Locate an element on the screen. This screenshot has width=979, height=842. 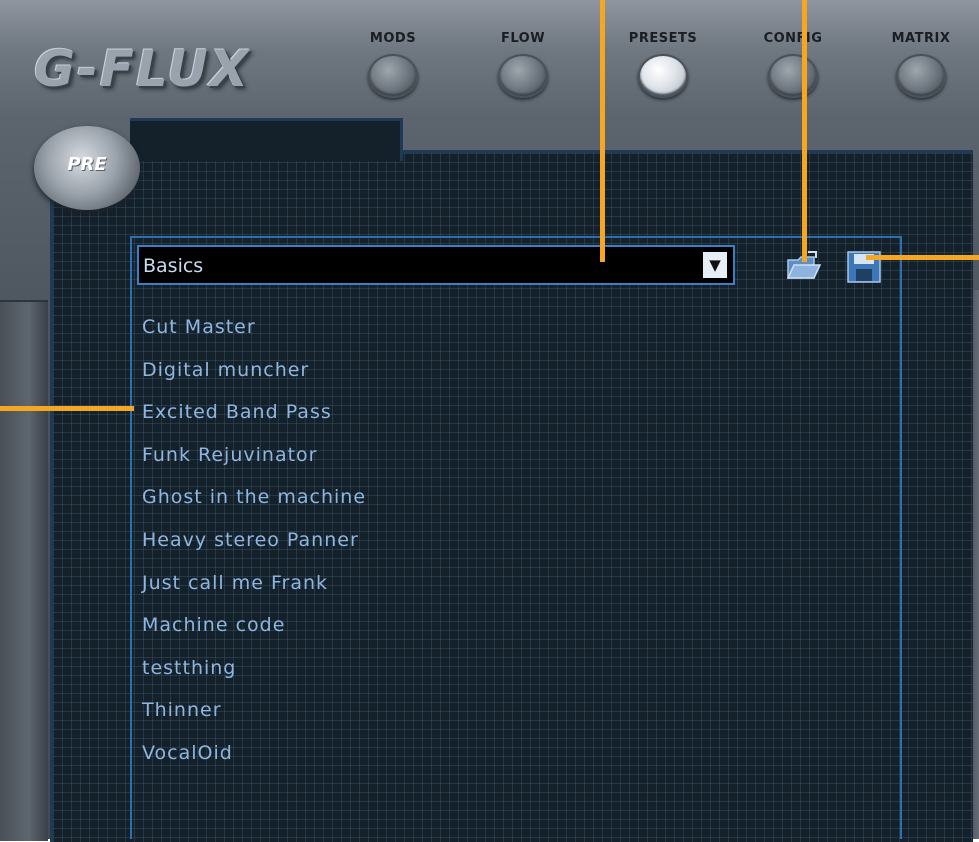
dropdown-arrow-icon: ▼ is located at coordinates (715, 265).